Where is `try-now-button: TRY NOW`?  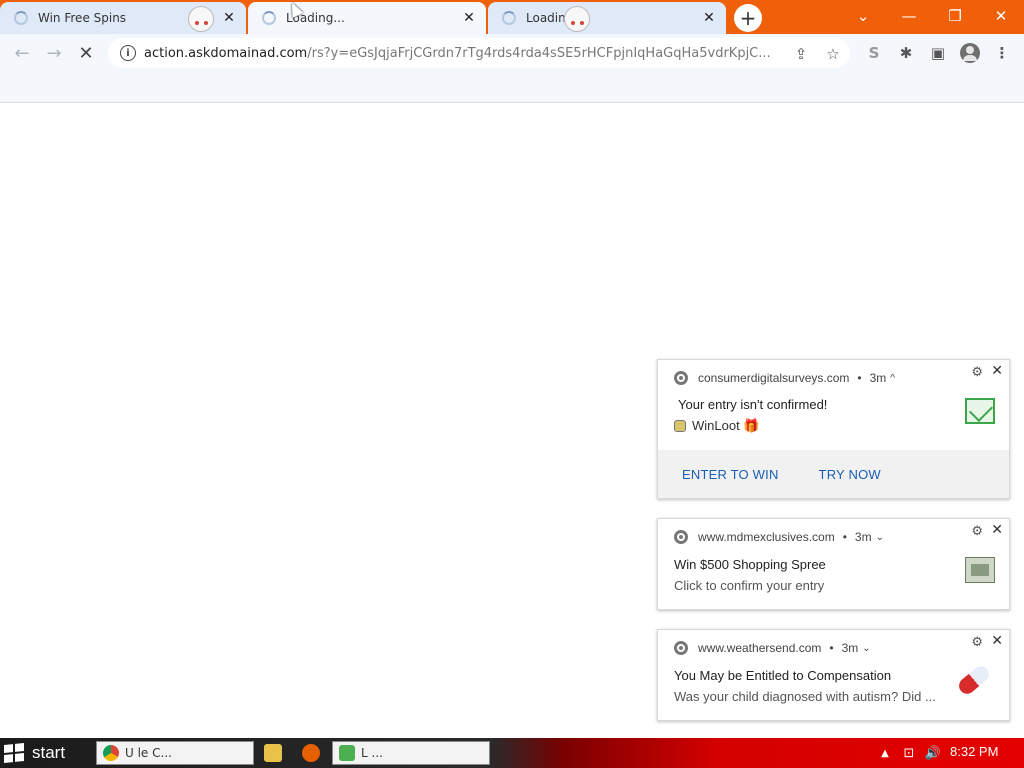
try-now-button: TRY NOW is located at coordinates (850, 474).